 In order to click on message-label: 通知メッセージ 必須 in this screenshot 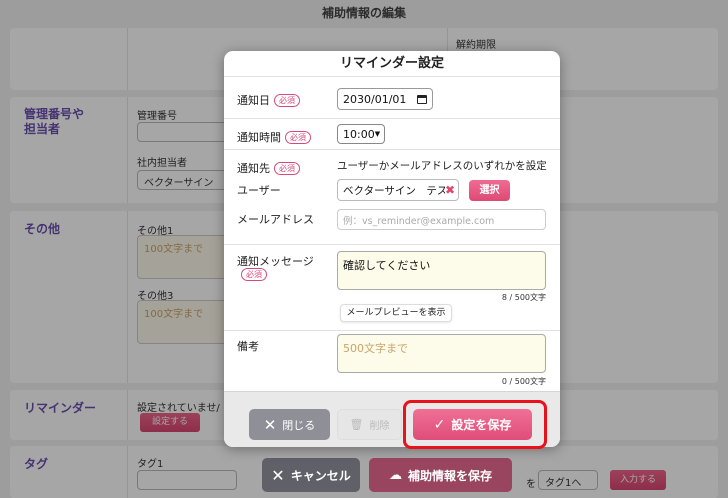, I will do `click(275, 268)`.